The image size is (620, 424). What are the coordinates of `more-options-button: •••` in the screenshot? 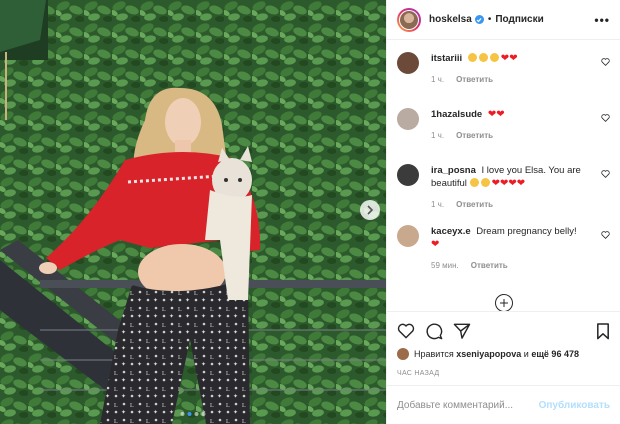 It's located at (602, 20).